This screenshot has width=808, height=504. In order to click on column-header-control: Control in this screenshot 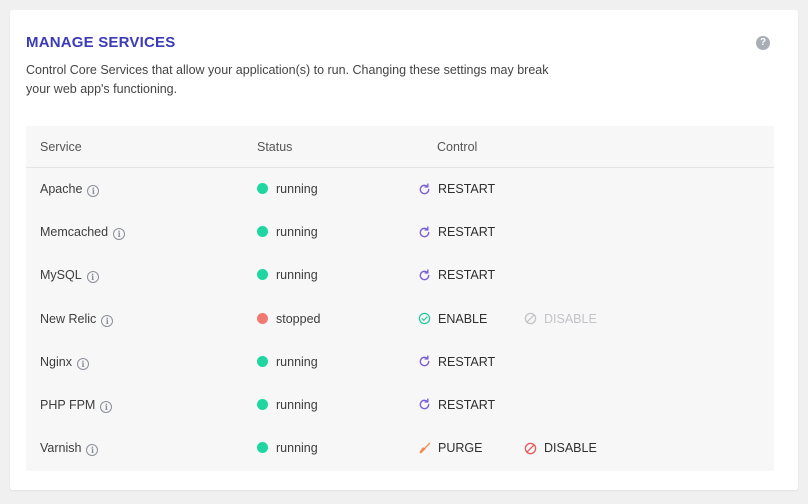, I will do `click(457, 147)`.